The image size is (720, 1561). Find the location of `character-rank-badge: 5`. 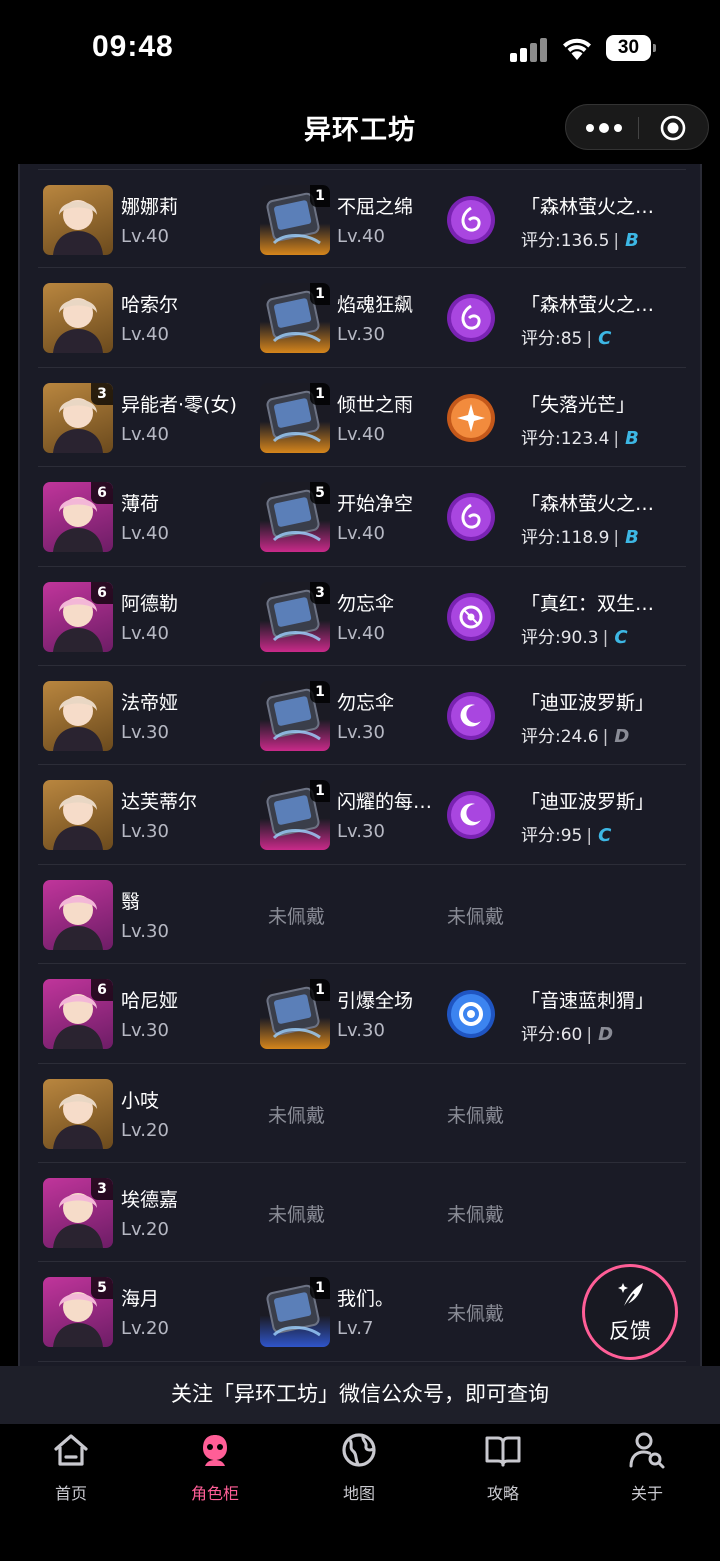

character-rank-badge: 5 is located at coordinates (102, 1288).